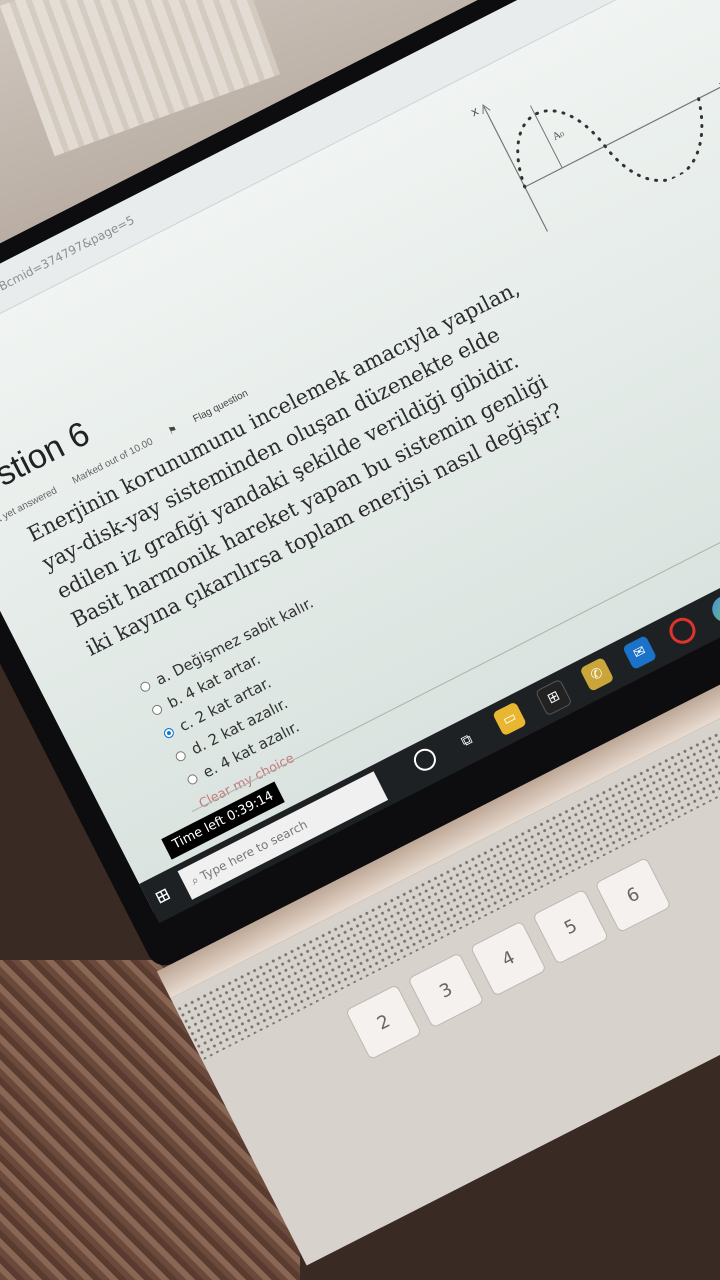  Describe the element at coordinates (597, 674) in the screenshot. I see `whatsapp-icon: ✆` at that location.